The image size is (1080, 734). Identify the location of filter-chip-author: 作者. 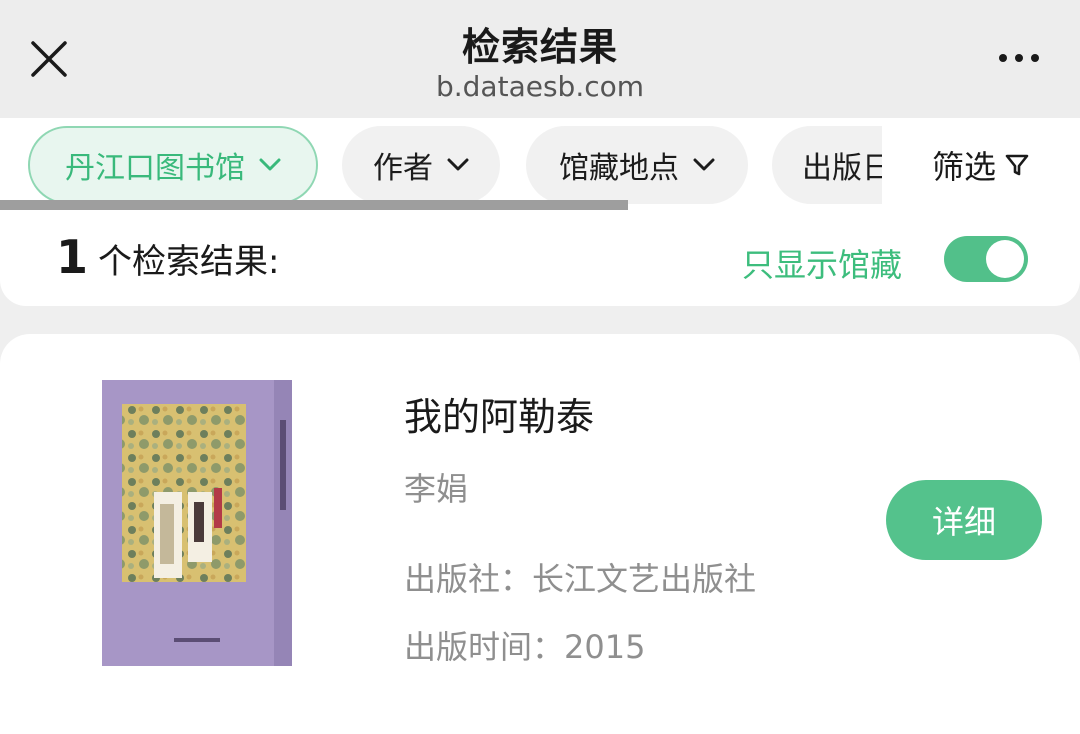
(421, 165).